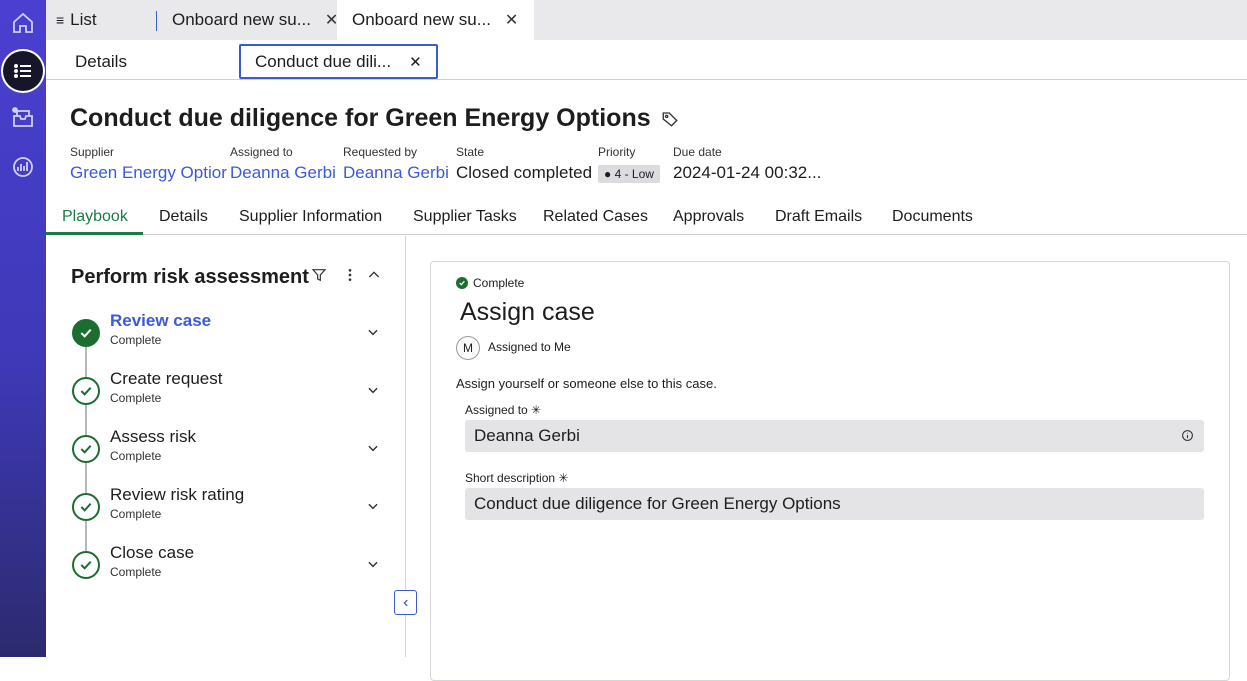 This screenshot has height=681, width=1247. What do you see at coordinates (396, 173) in the screenshot?
I see `requested-link: Deanna Gerbi` at bounding box center [396, 173].